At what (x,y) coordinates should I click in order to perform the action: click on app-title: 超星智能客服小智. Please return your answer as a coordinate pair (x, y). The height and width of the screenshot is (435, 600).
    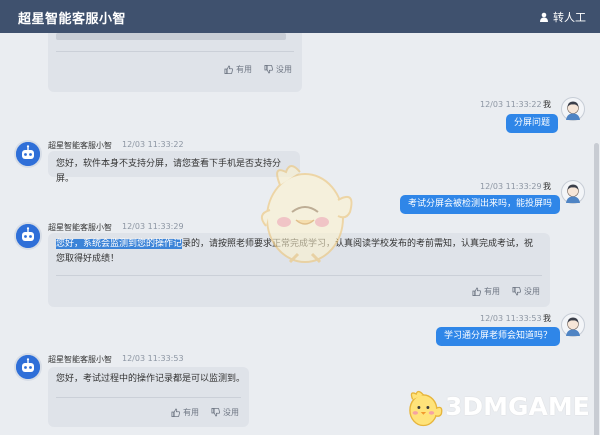
    Looking at the image, I should click on (72, 19).